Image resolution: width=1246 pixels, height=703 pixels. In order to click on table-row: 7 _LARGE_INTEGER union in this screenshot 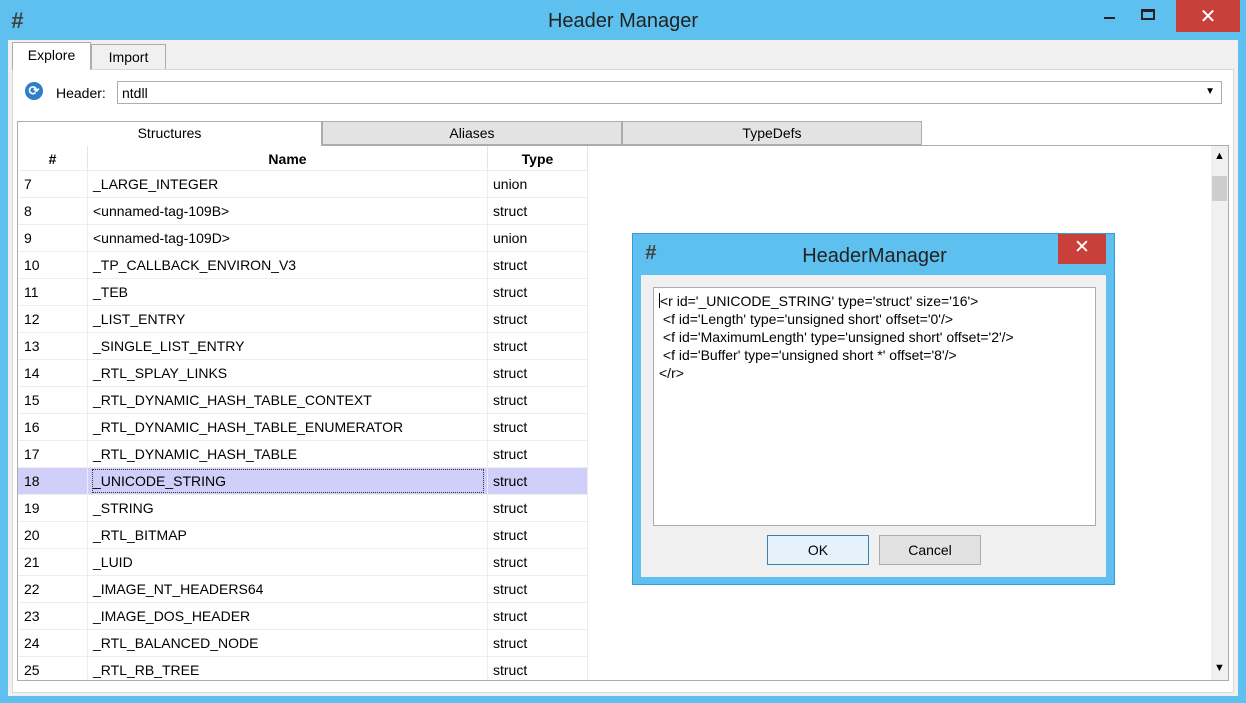, I will do `click(303, 183)`.